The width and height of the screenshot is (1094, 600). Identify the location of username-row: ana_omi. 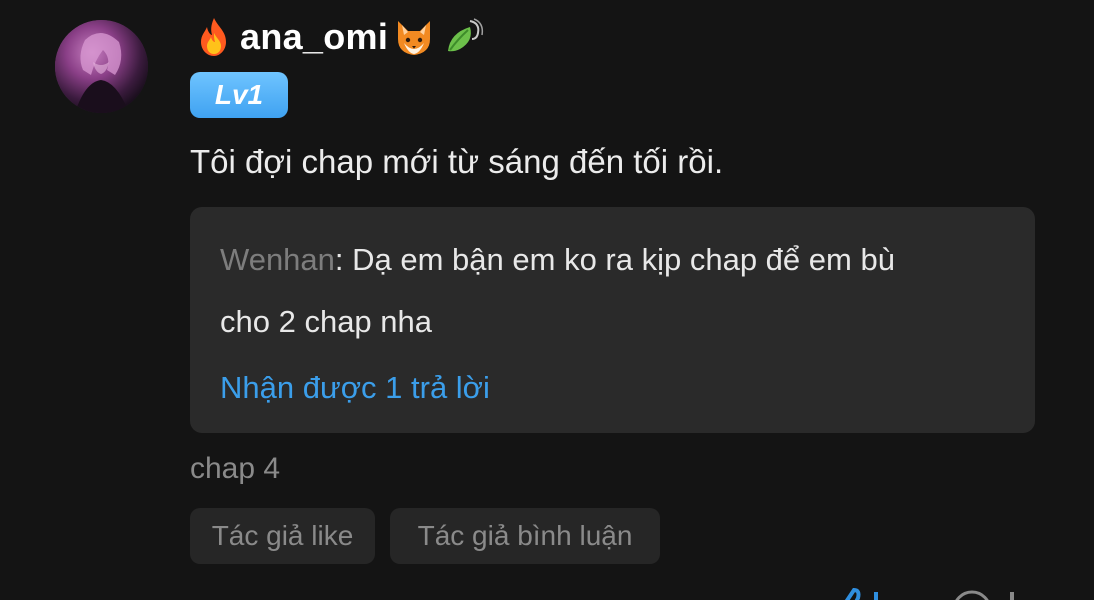
(338, 37).